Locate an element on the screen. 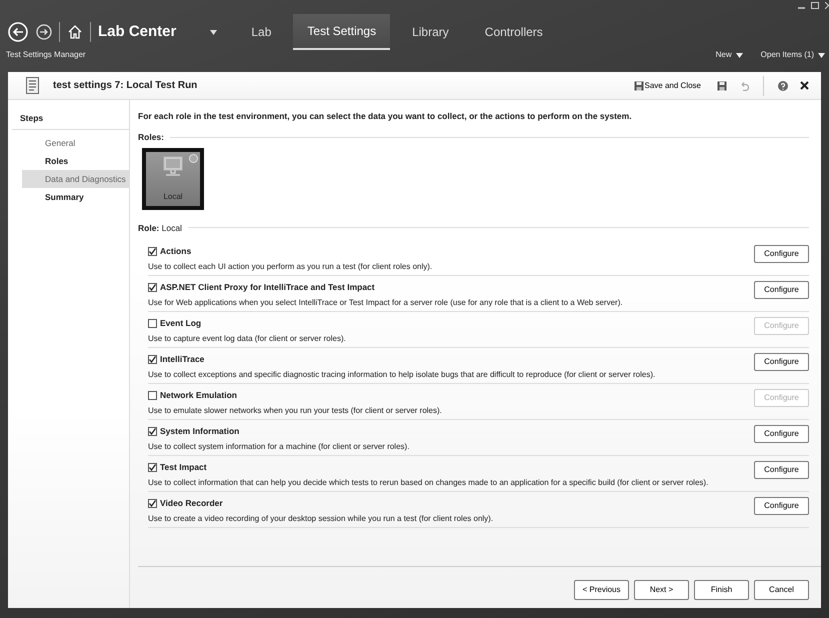 The width and height of the screenshot is (829, 618). step-item: Data and Diagnostics is located at coordinates (76, 179).